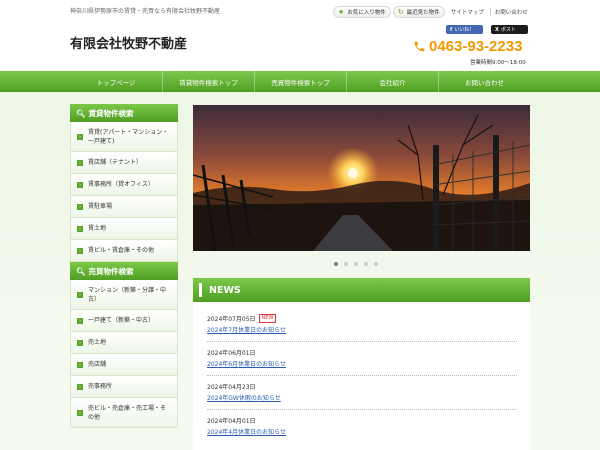 The height and width of the screenshot is (450, 600). I want to click on sidebar-item-sale-house: › 一戸建て（新築・中古）, so click(124, 321).